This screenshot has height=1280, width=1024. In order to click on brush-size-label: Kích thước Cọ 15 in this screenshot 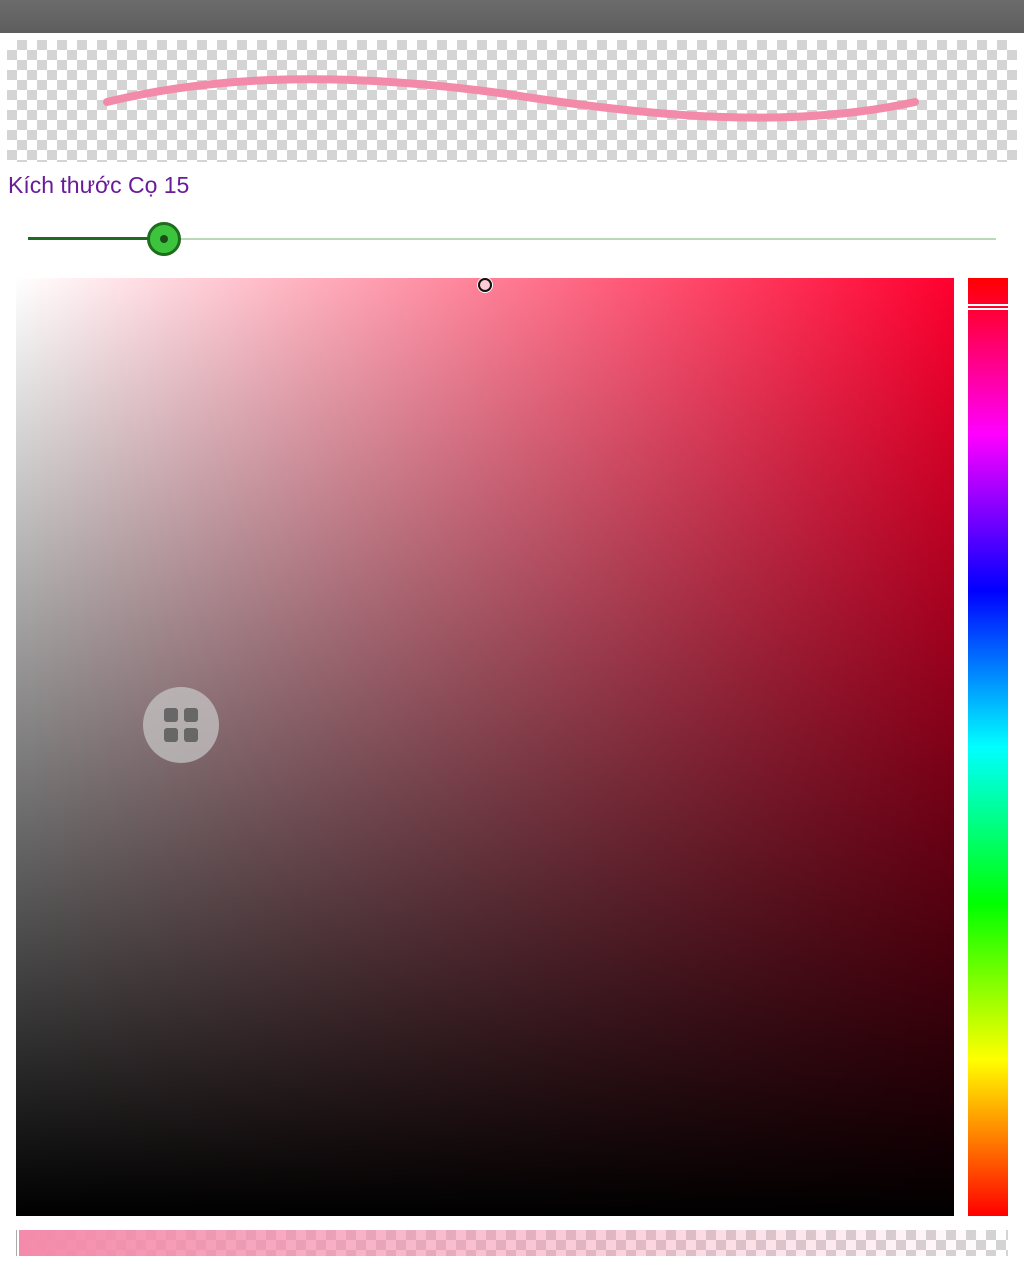, I will do `click(99, 185)`.